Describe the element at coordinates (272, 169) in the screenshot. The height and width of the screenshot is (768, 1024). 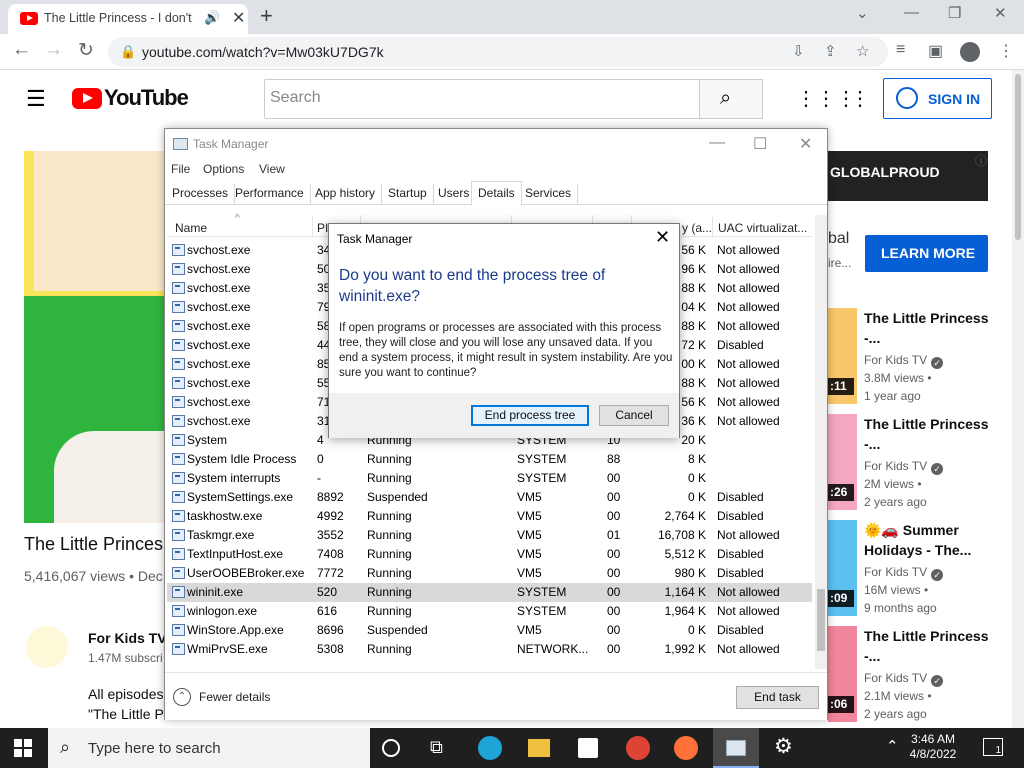
I see `menu-view: View` at that location.